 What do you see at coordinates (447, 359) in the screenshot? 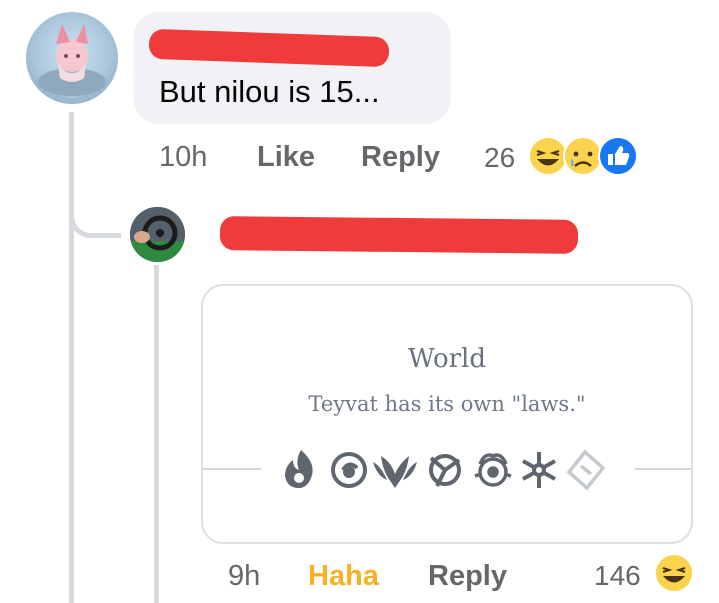
I see `card-title: World` at bounding box center [447, 359].